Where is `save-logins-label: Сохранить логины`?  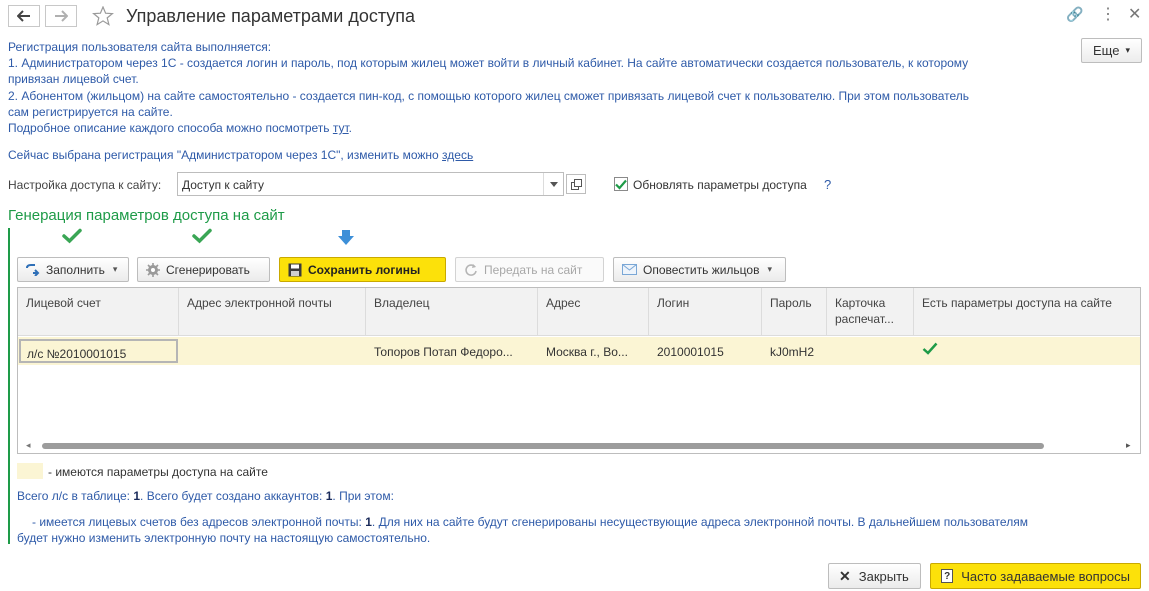 save-logins-label: Сохранить логины is located at coordinates (364, 269).